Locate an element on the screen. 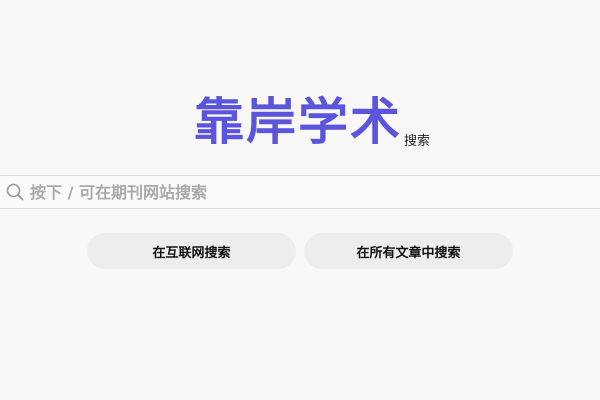  search-bar is located at coordinates (300, 192).